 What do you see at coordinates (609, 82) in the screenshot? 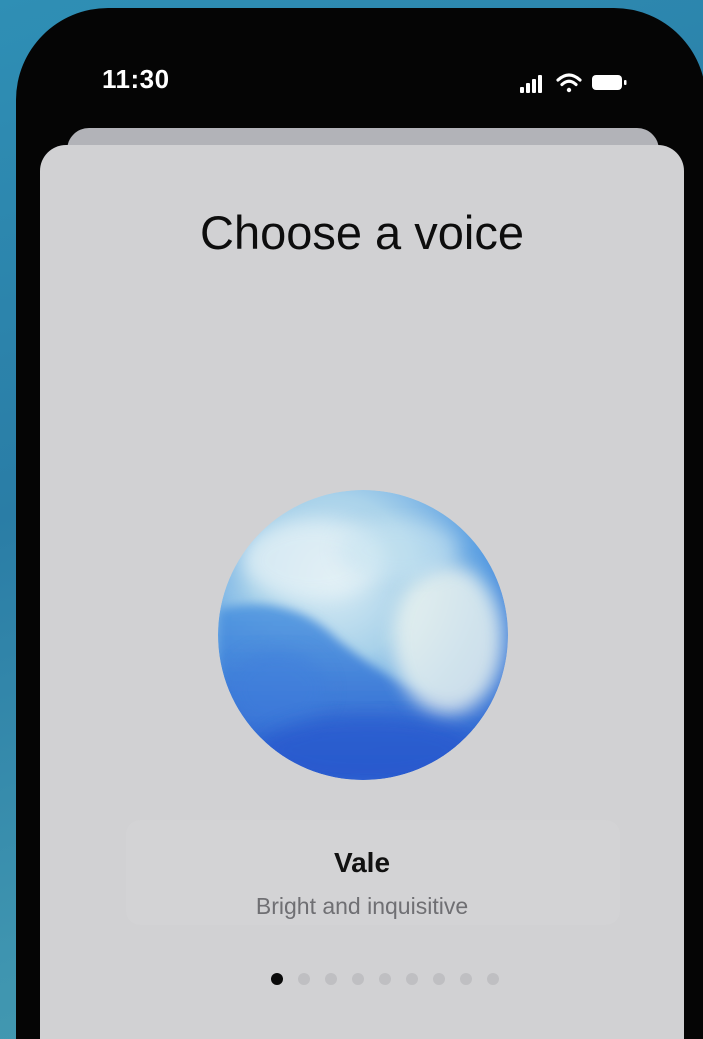
I see `battery-icon` at bounding box center [609, 82].